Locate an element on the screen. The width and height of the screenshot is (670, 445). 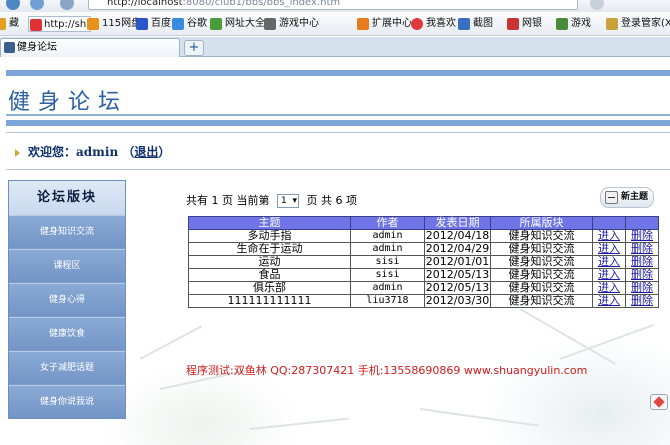
bookmark-item: 网址大全 is located at coordinates (237, 24).